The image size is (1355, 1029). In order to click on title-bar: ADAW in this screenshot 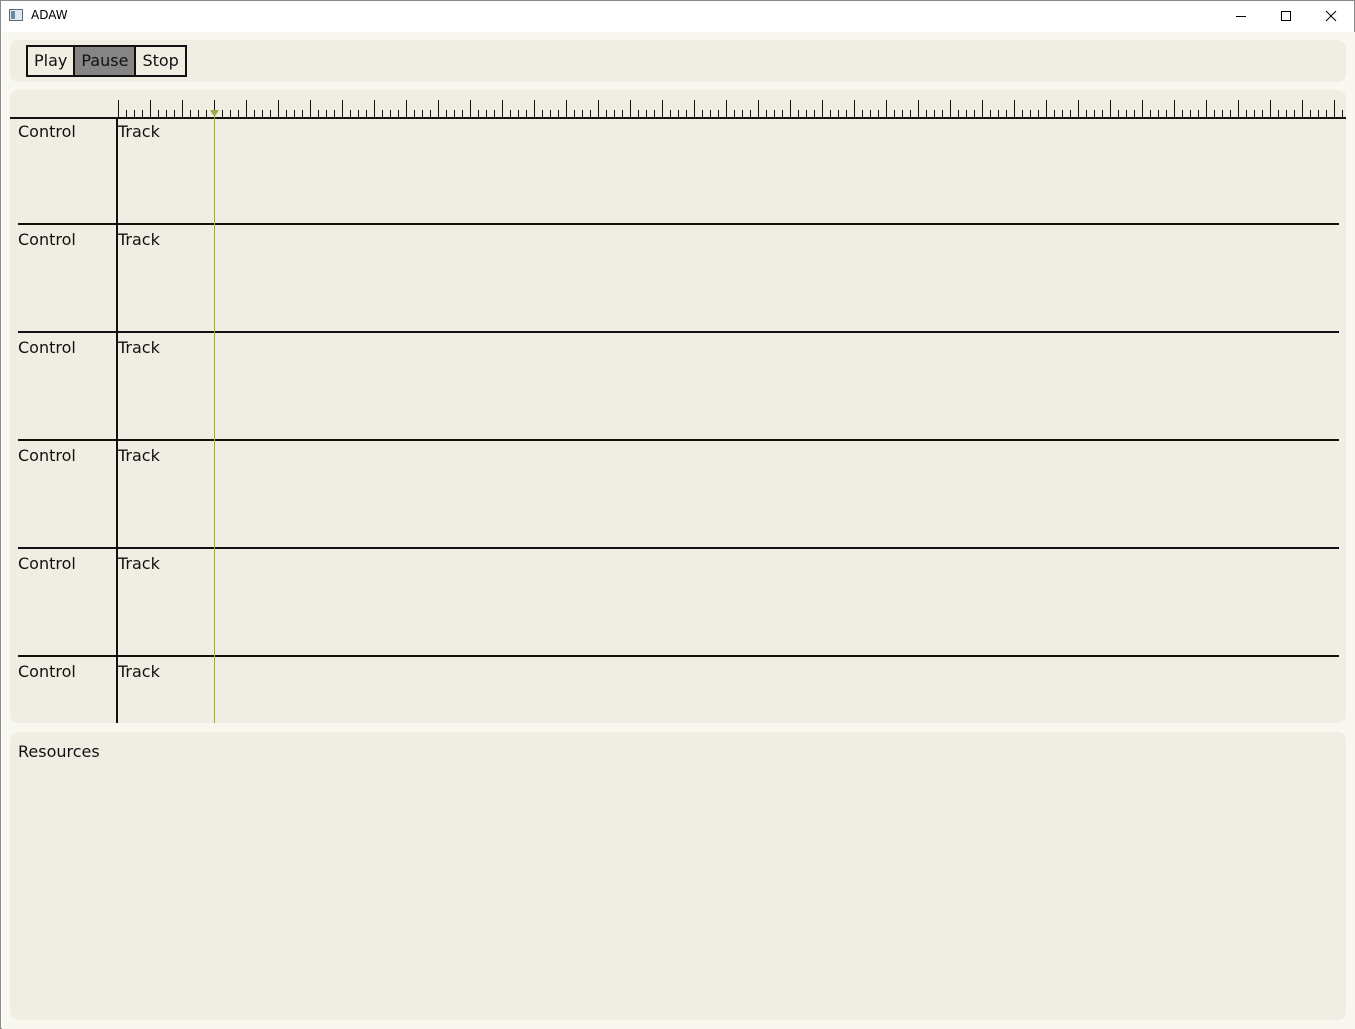, I will do `click(677, 16)`.